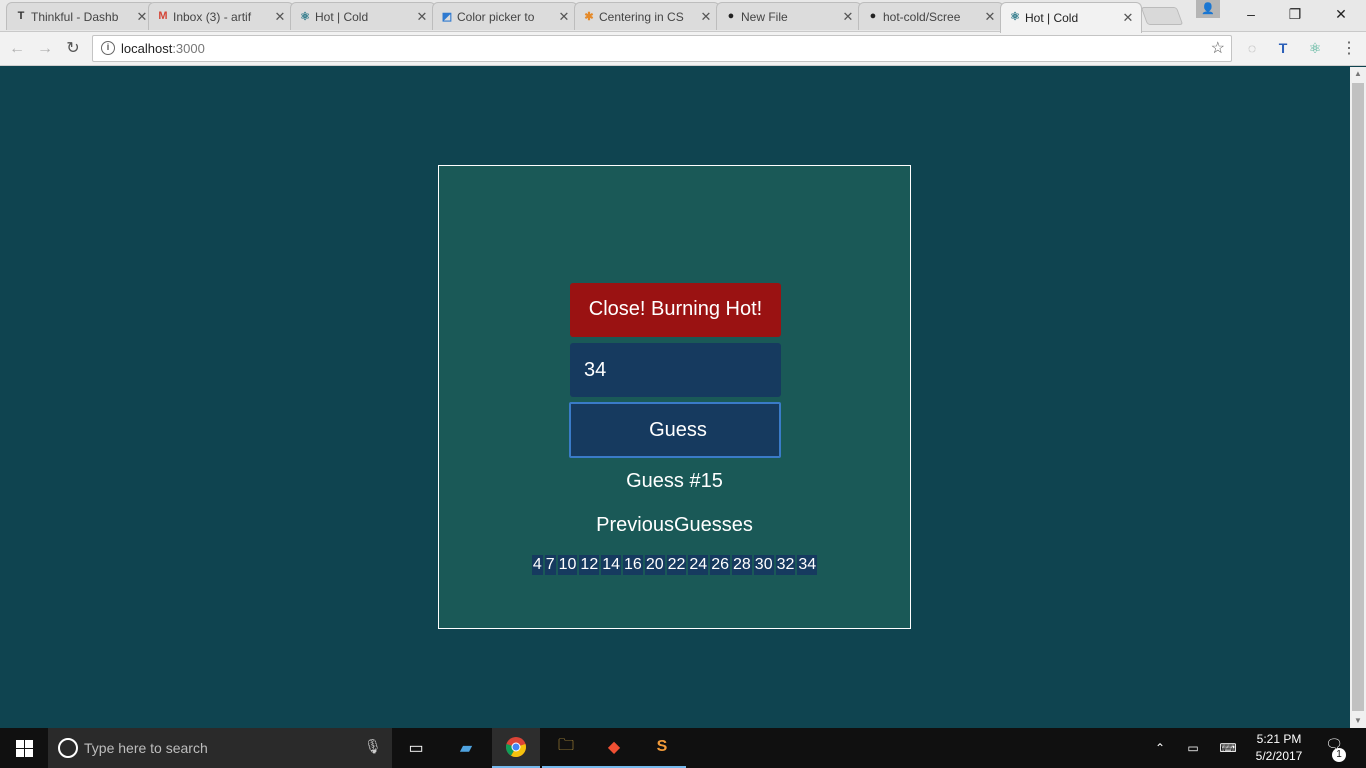 The height and width of the screenshot is (768, 1366). Describe the element at coordinates (742, 565) in the screenshot. I see `previous-guess: 28` at that location.